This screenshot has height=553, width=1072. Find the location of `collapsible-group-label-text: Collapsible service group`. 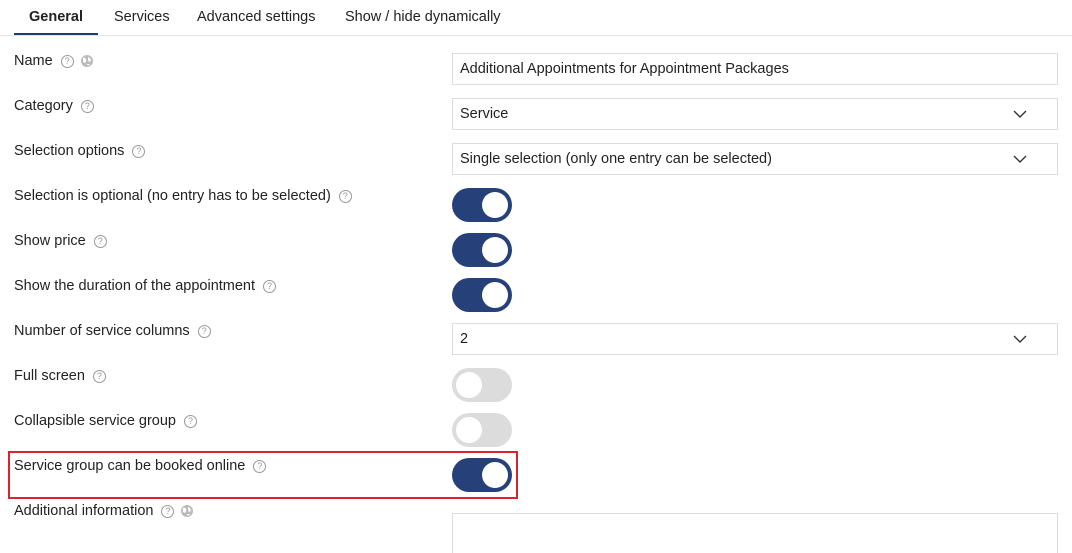

collapsible-group-label-text: Collapsible service group is located at coordinates (95, 421).